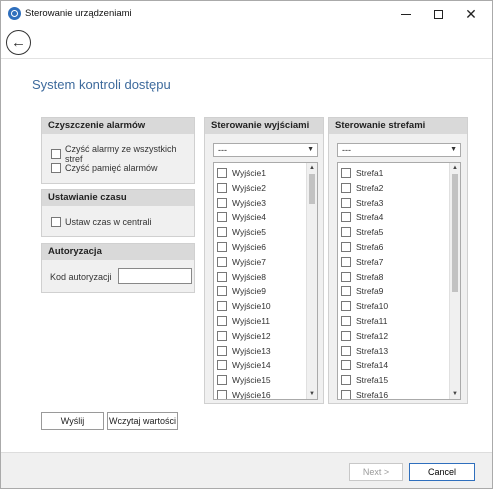  I want to click on outputs-list-item: Wyjście6, so click(241, 247).